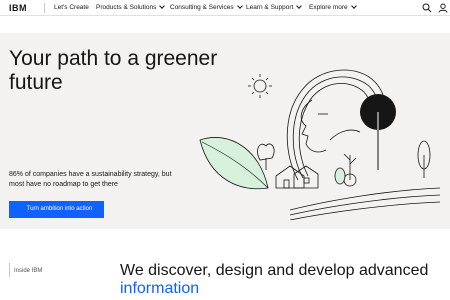 This screenshot has height=300, width=450. I want to click on nav-item-products-solutions: Products & Solutions, so click(131, 7).